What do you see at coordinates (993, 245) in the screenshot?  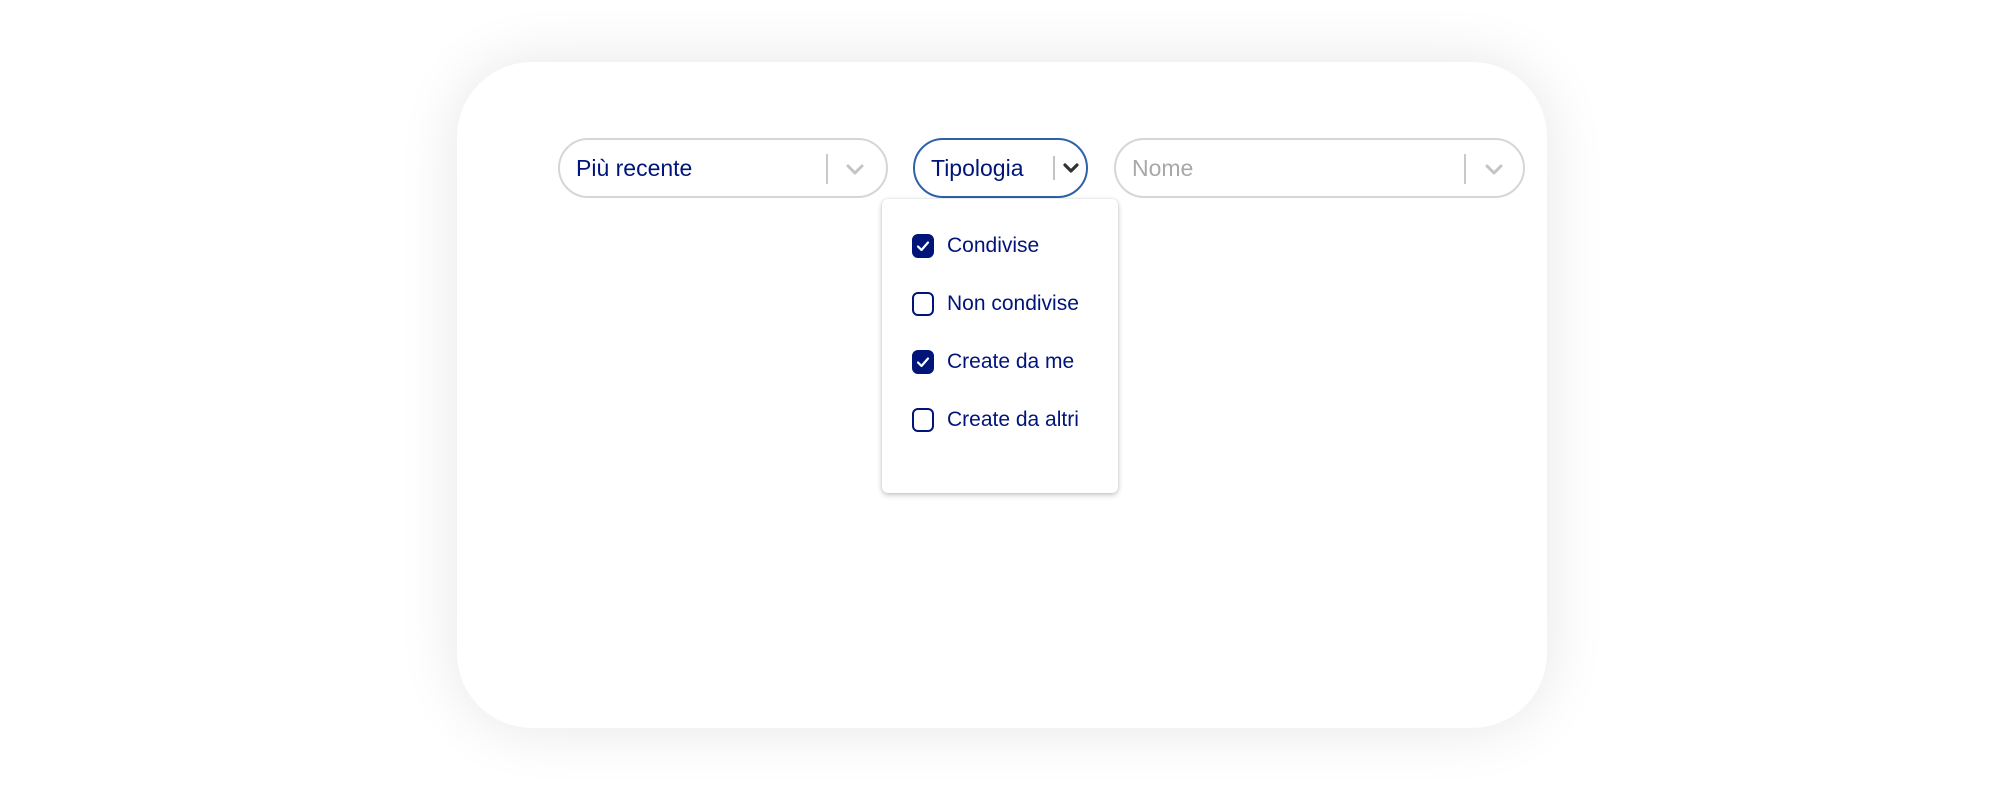 I see `menu-option-label: Condivise` at bounding box center [993, 245].